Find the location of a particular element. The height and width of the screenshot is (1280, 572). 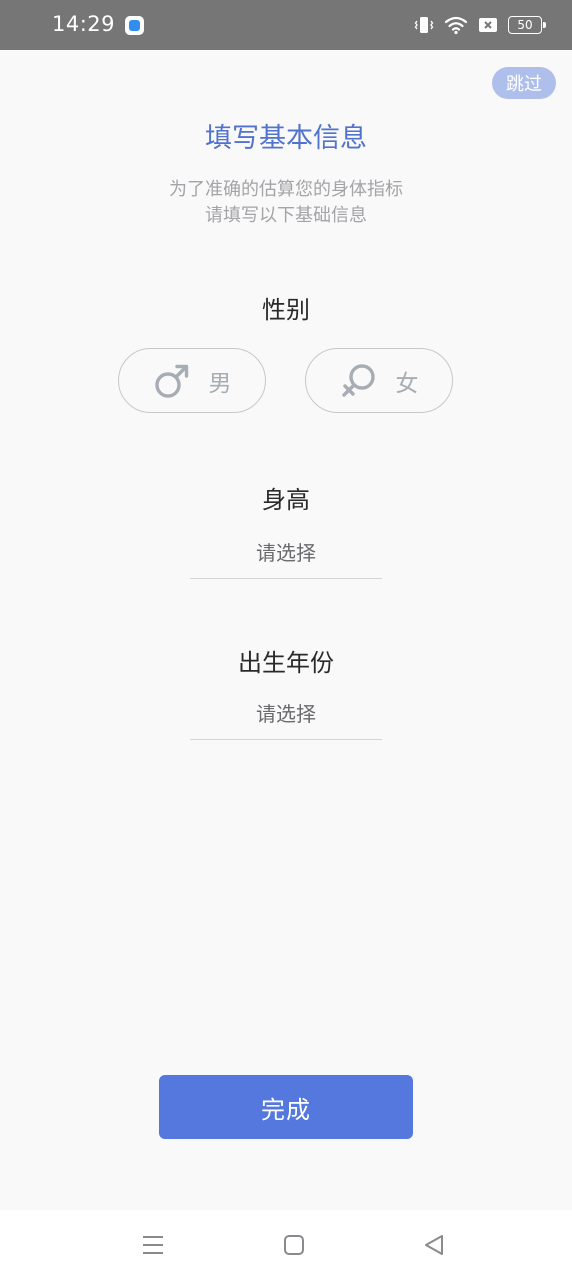

gender-female-label: 女 is located at coordinates (407, 383).